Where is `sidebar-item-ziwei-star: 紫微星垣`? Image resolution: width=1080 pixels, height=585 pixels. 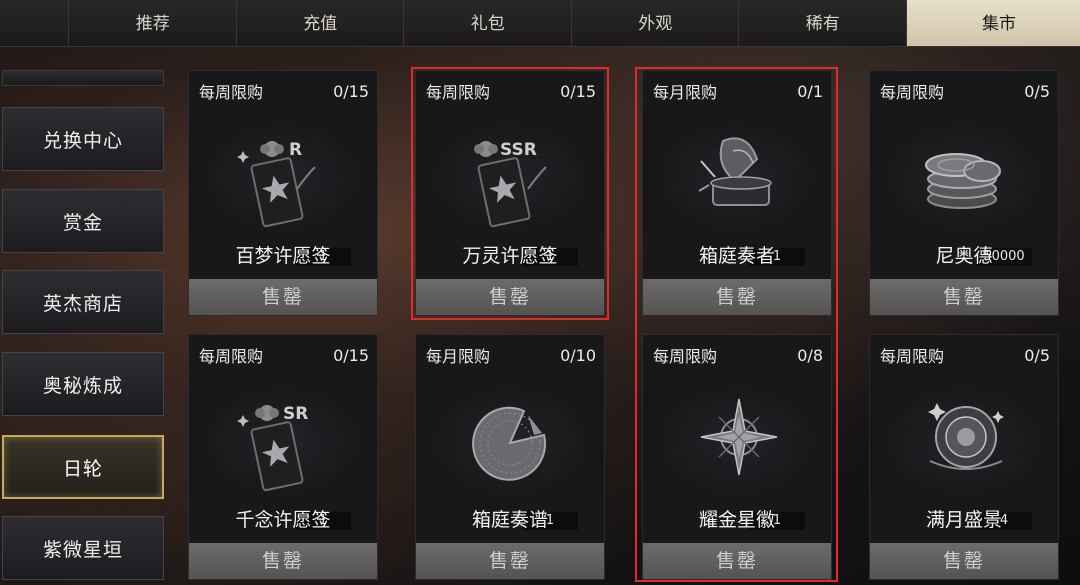
sidebar-item-ziwei-star: 紫微星垣 is located at coordinates (83, 548).